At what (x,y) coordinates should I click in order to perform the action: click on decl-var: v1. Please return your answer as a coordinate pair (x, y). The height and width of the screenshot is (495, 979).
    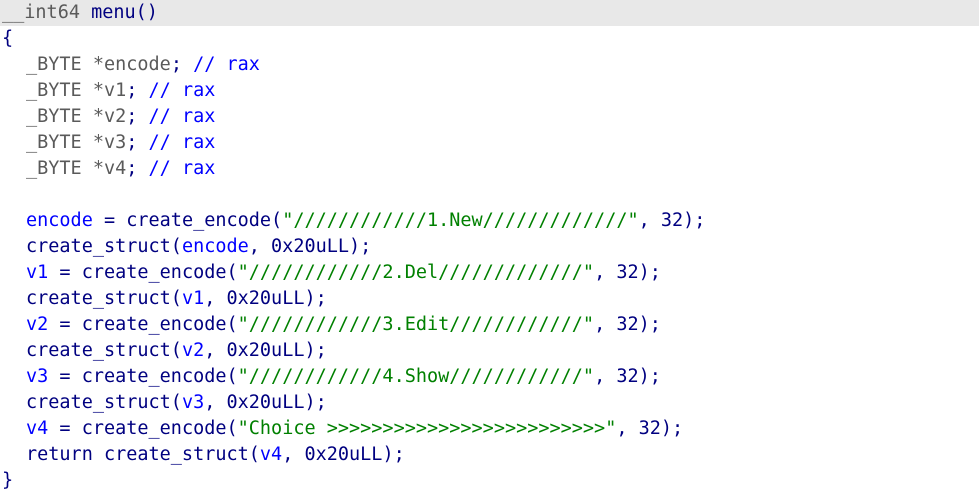
    Looking at the image, I should click on (115, 90).